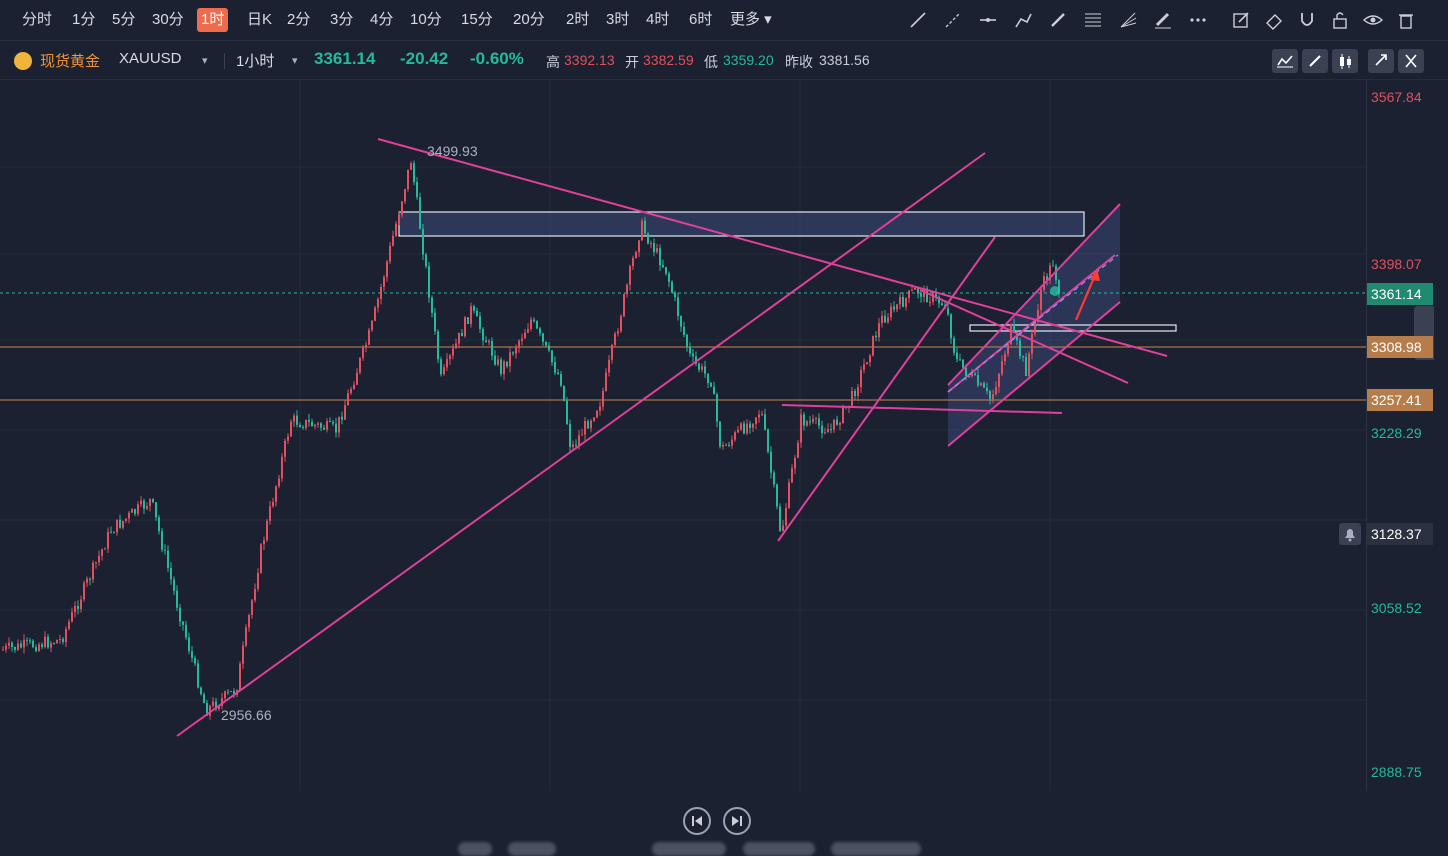 The width and height of the screenshot is (1448, 856). Describe the element at coordinates (168, 20) in the screenshot. I see `timeframe-3: 30分` at that location.